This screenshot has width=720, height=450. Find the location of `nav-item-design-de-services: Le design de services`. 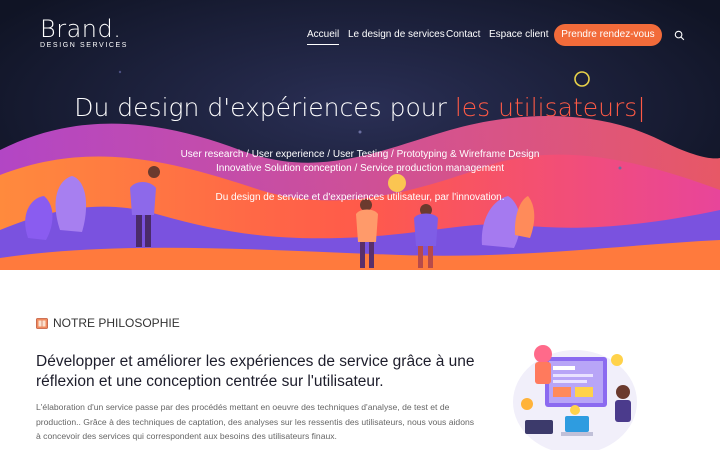

nav-item-design-de-services: Le design de services is located at coordinates (396, 35).